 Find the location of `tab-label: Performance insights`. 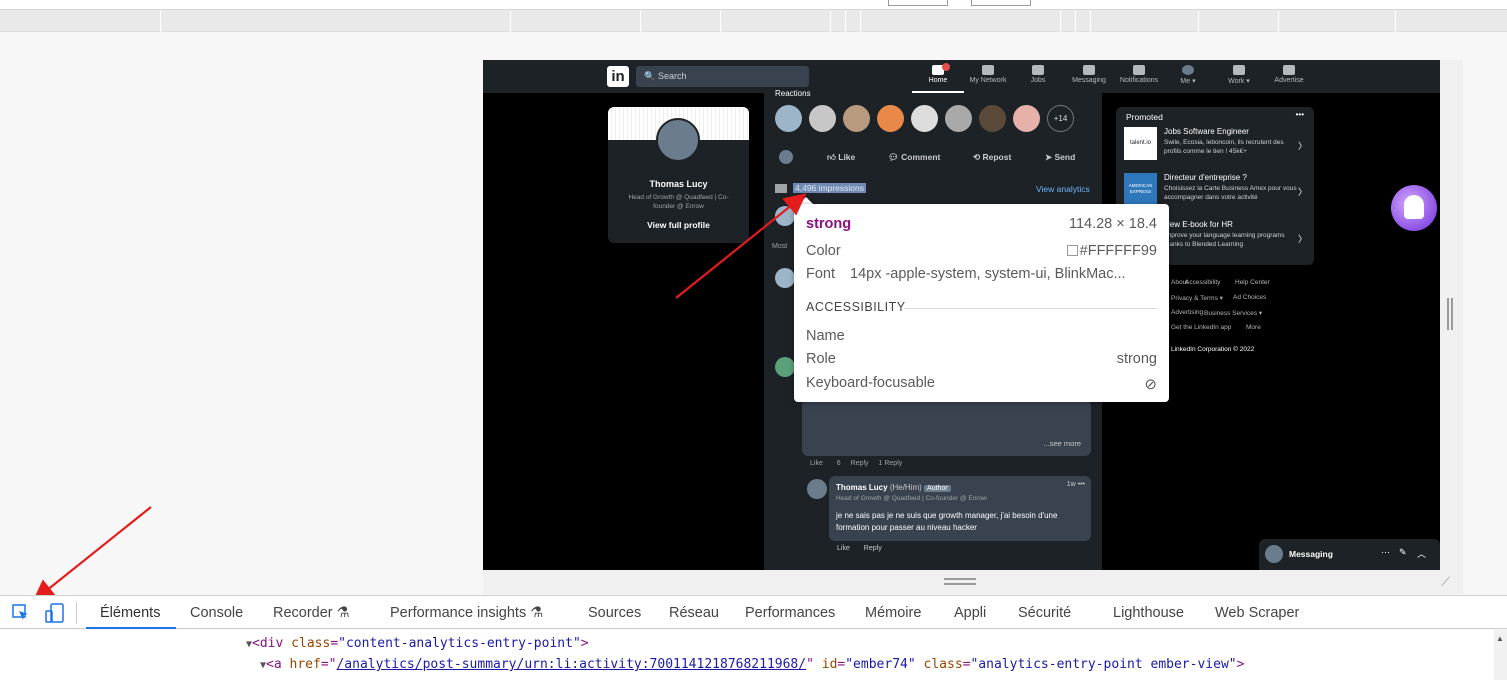

tab-label: Performance insights is located at coordinates (458, 613).